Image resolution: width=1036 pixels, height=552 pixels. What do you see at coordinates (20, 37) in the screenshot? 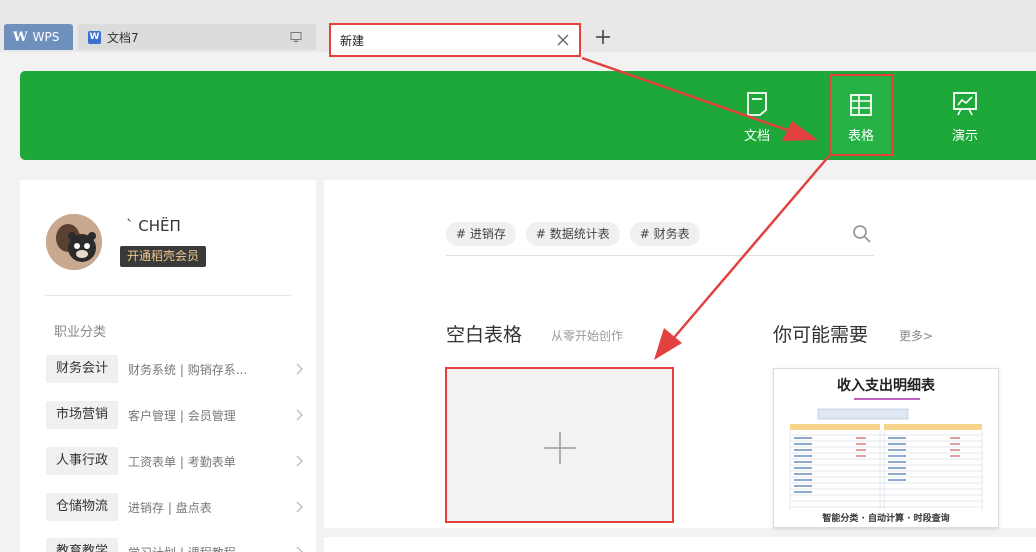
I see `wps-logo-icon: W` at bounding box center [20, 37].